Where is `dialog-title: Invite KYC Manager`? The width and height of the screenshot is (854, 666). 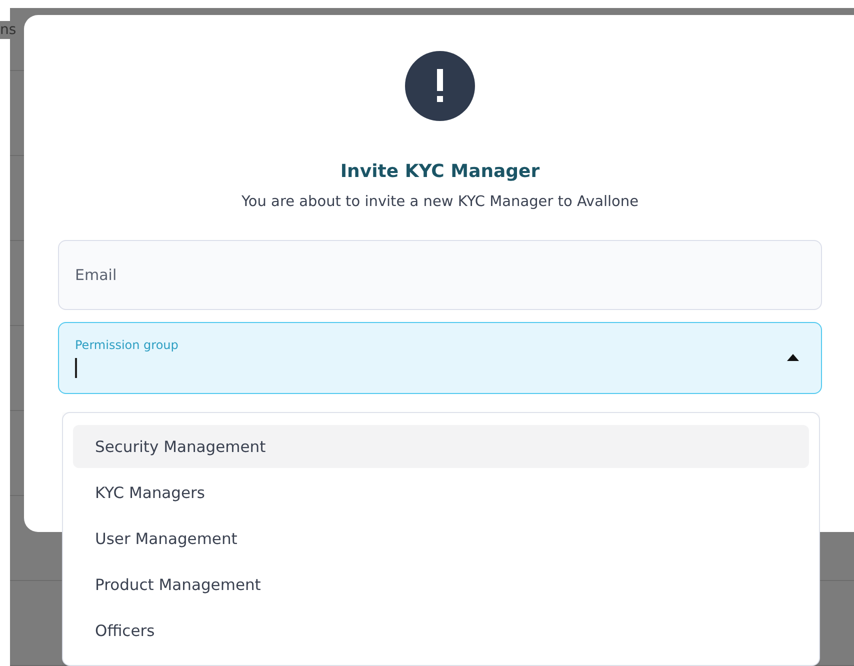 dialog-title: Invite KYC Manager is located at coordinates (440, 171).